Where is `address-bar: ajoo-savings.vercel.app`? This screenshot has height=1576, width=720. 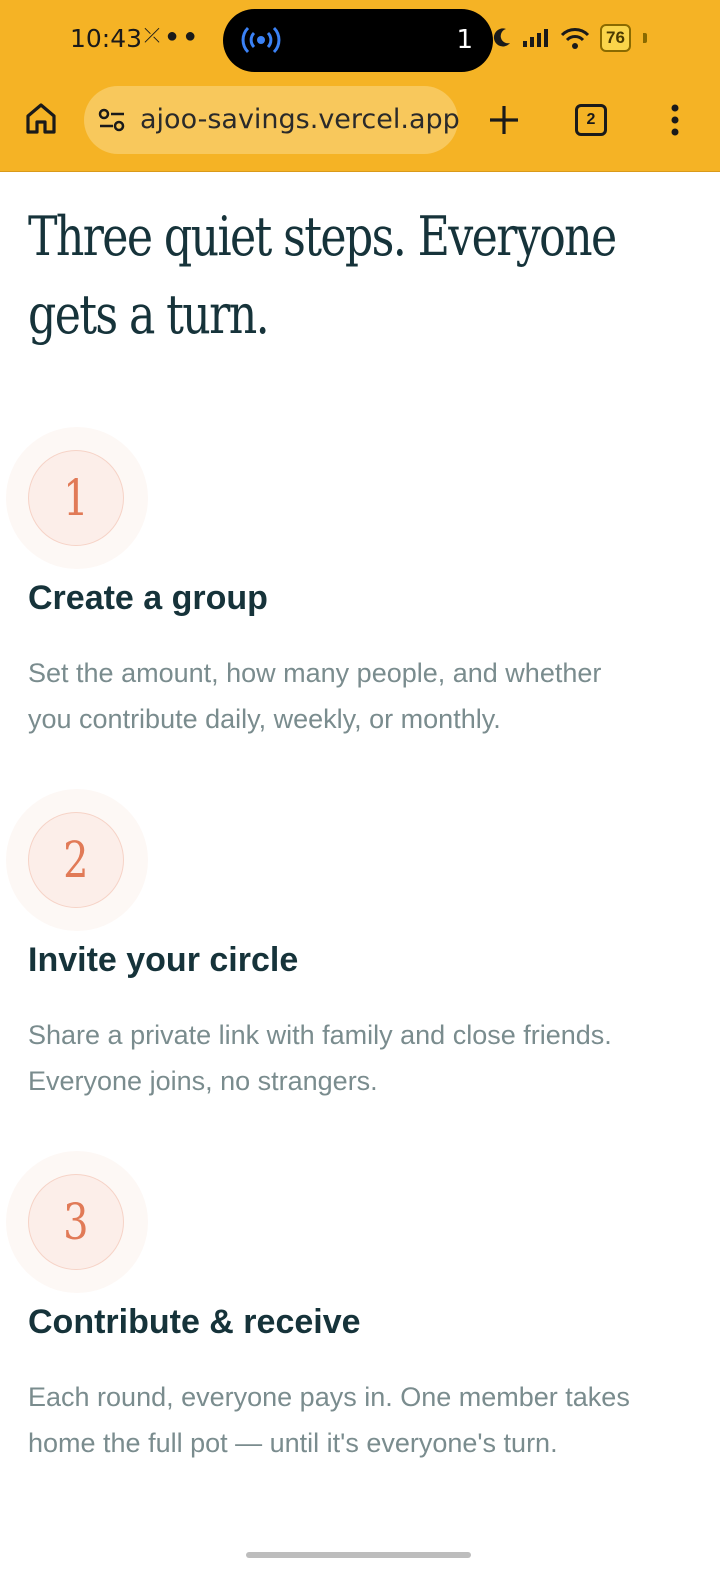 address-bar: ajoo-savings.vercel.app is located at coordinates (272, 120).